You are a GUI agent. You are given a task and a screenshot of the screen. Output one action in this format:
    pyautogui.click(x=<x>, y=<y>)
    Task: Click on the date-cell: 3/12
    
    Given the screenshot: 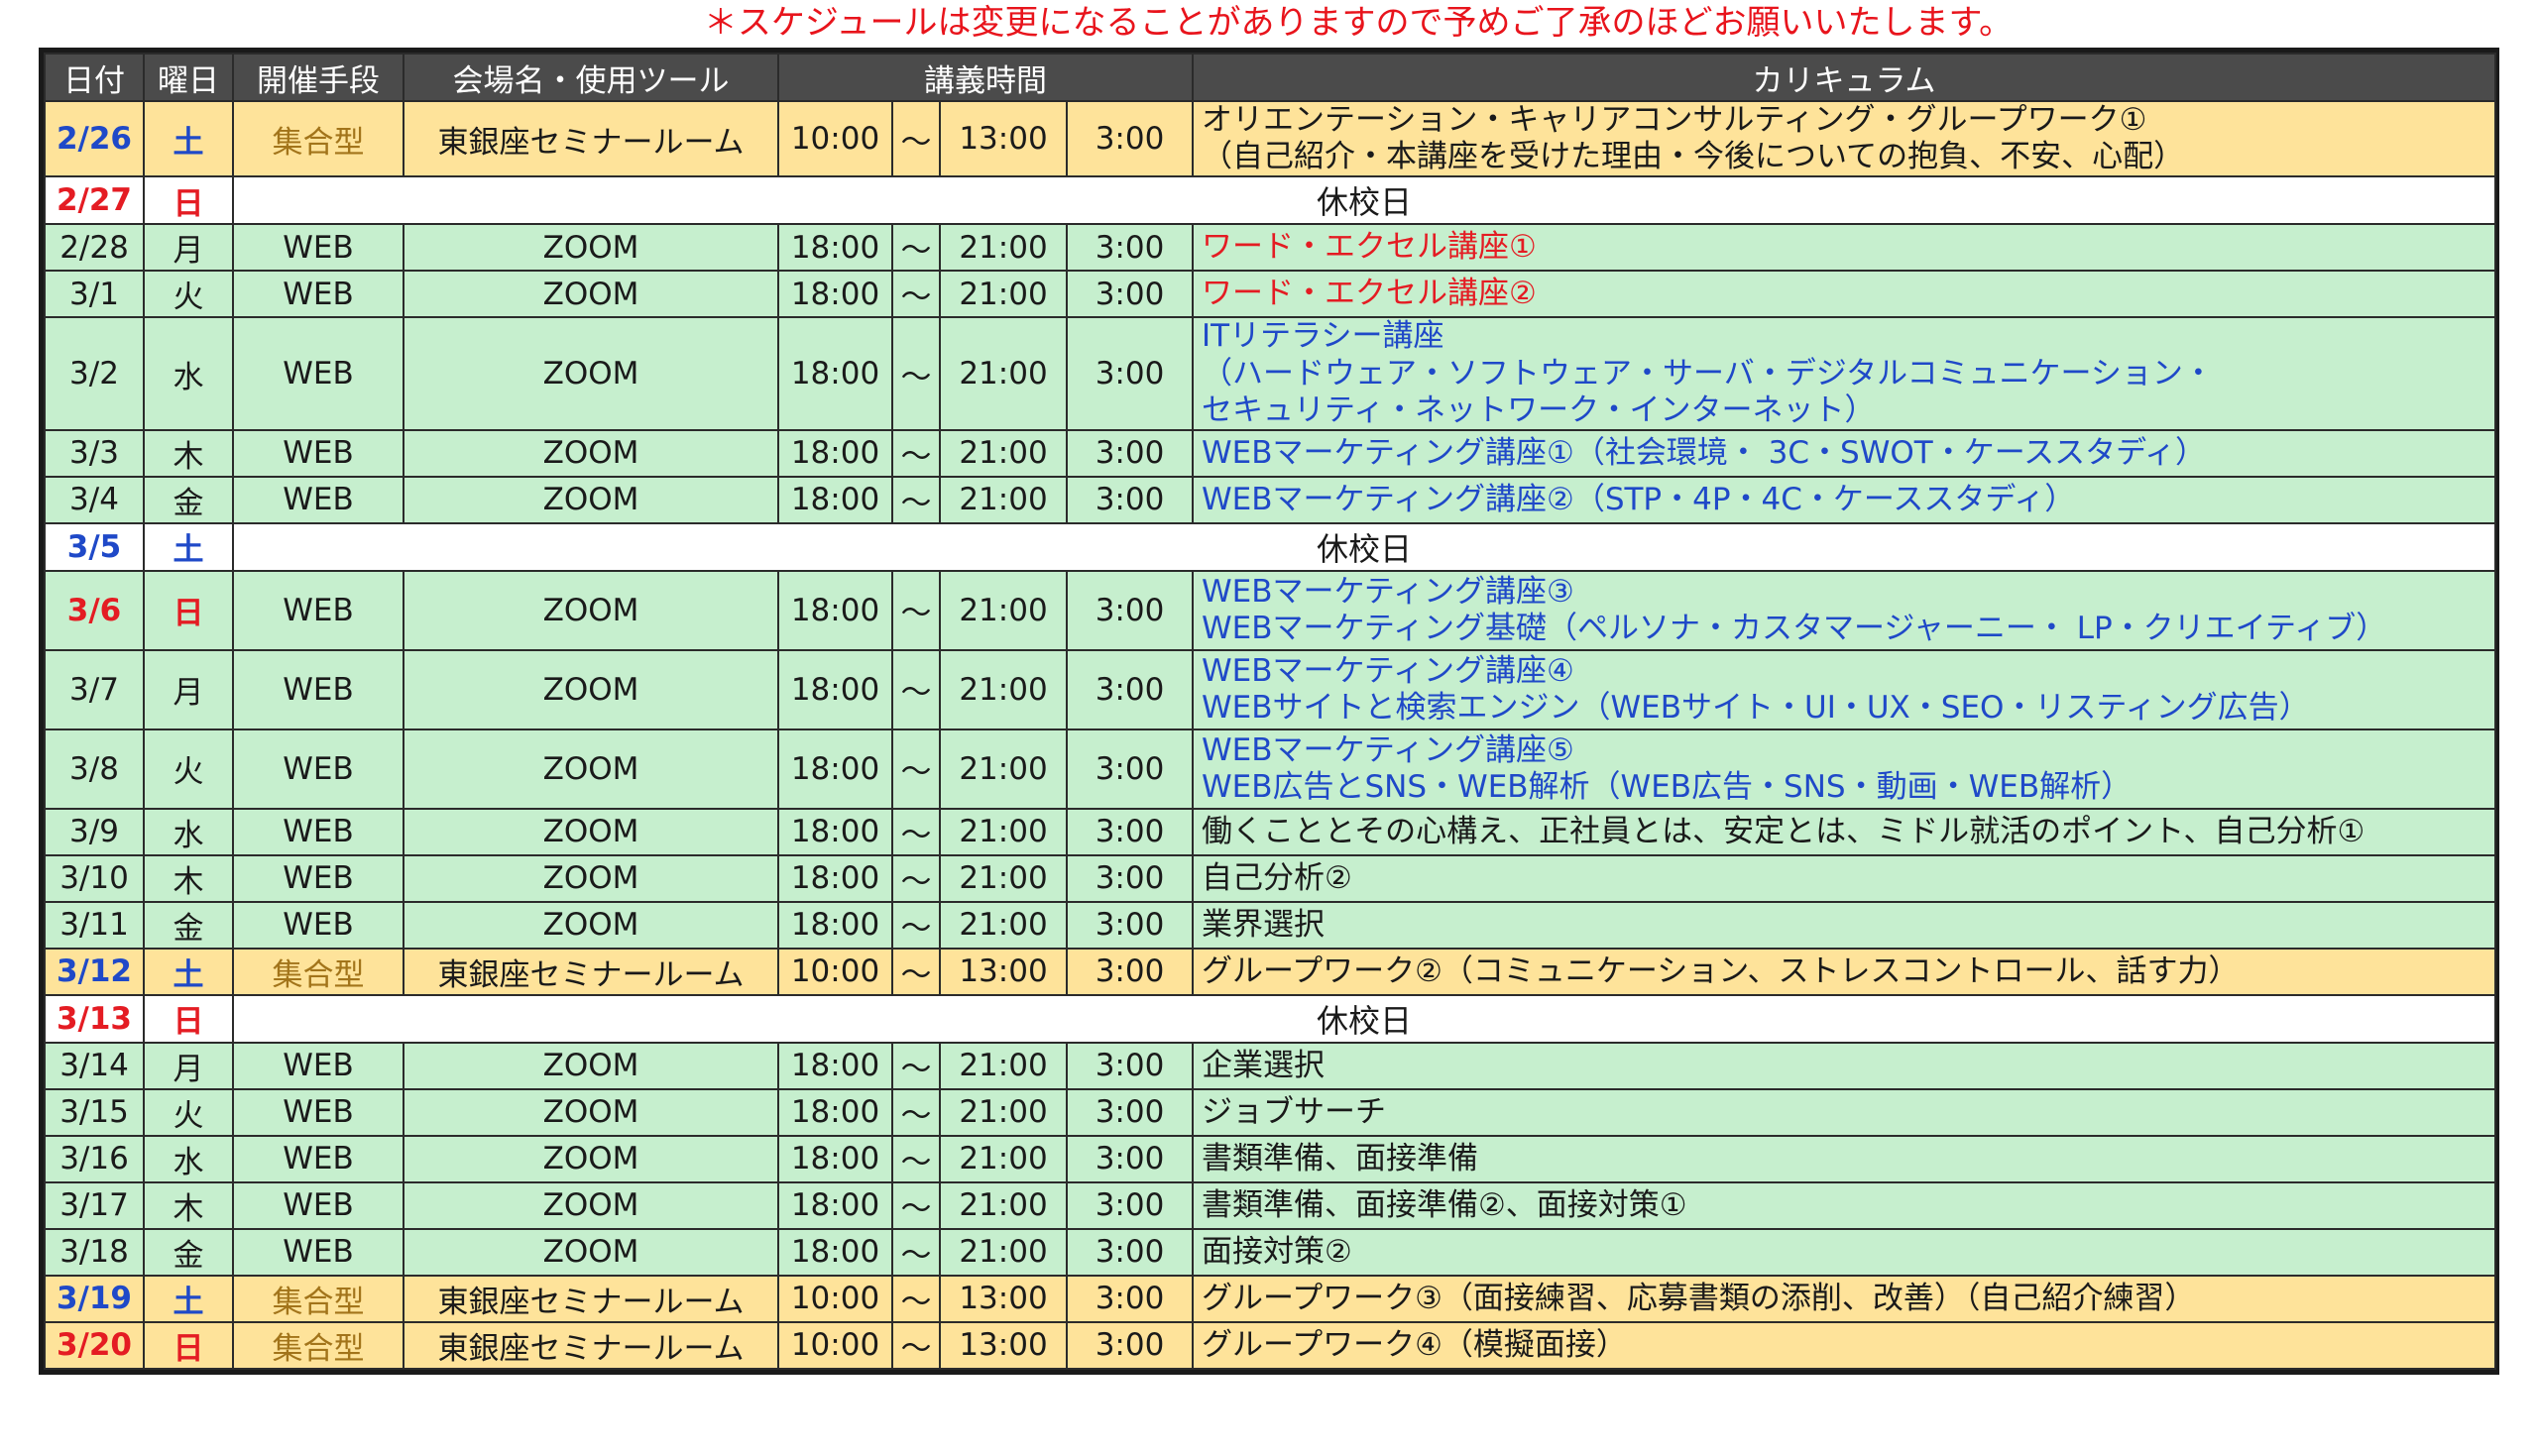 What is the action you would take?
    pyautogui.click(x=94, y=971)
    